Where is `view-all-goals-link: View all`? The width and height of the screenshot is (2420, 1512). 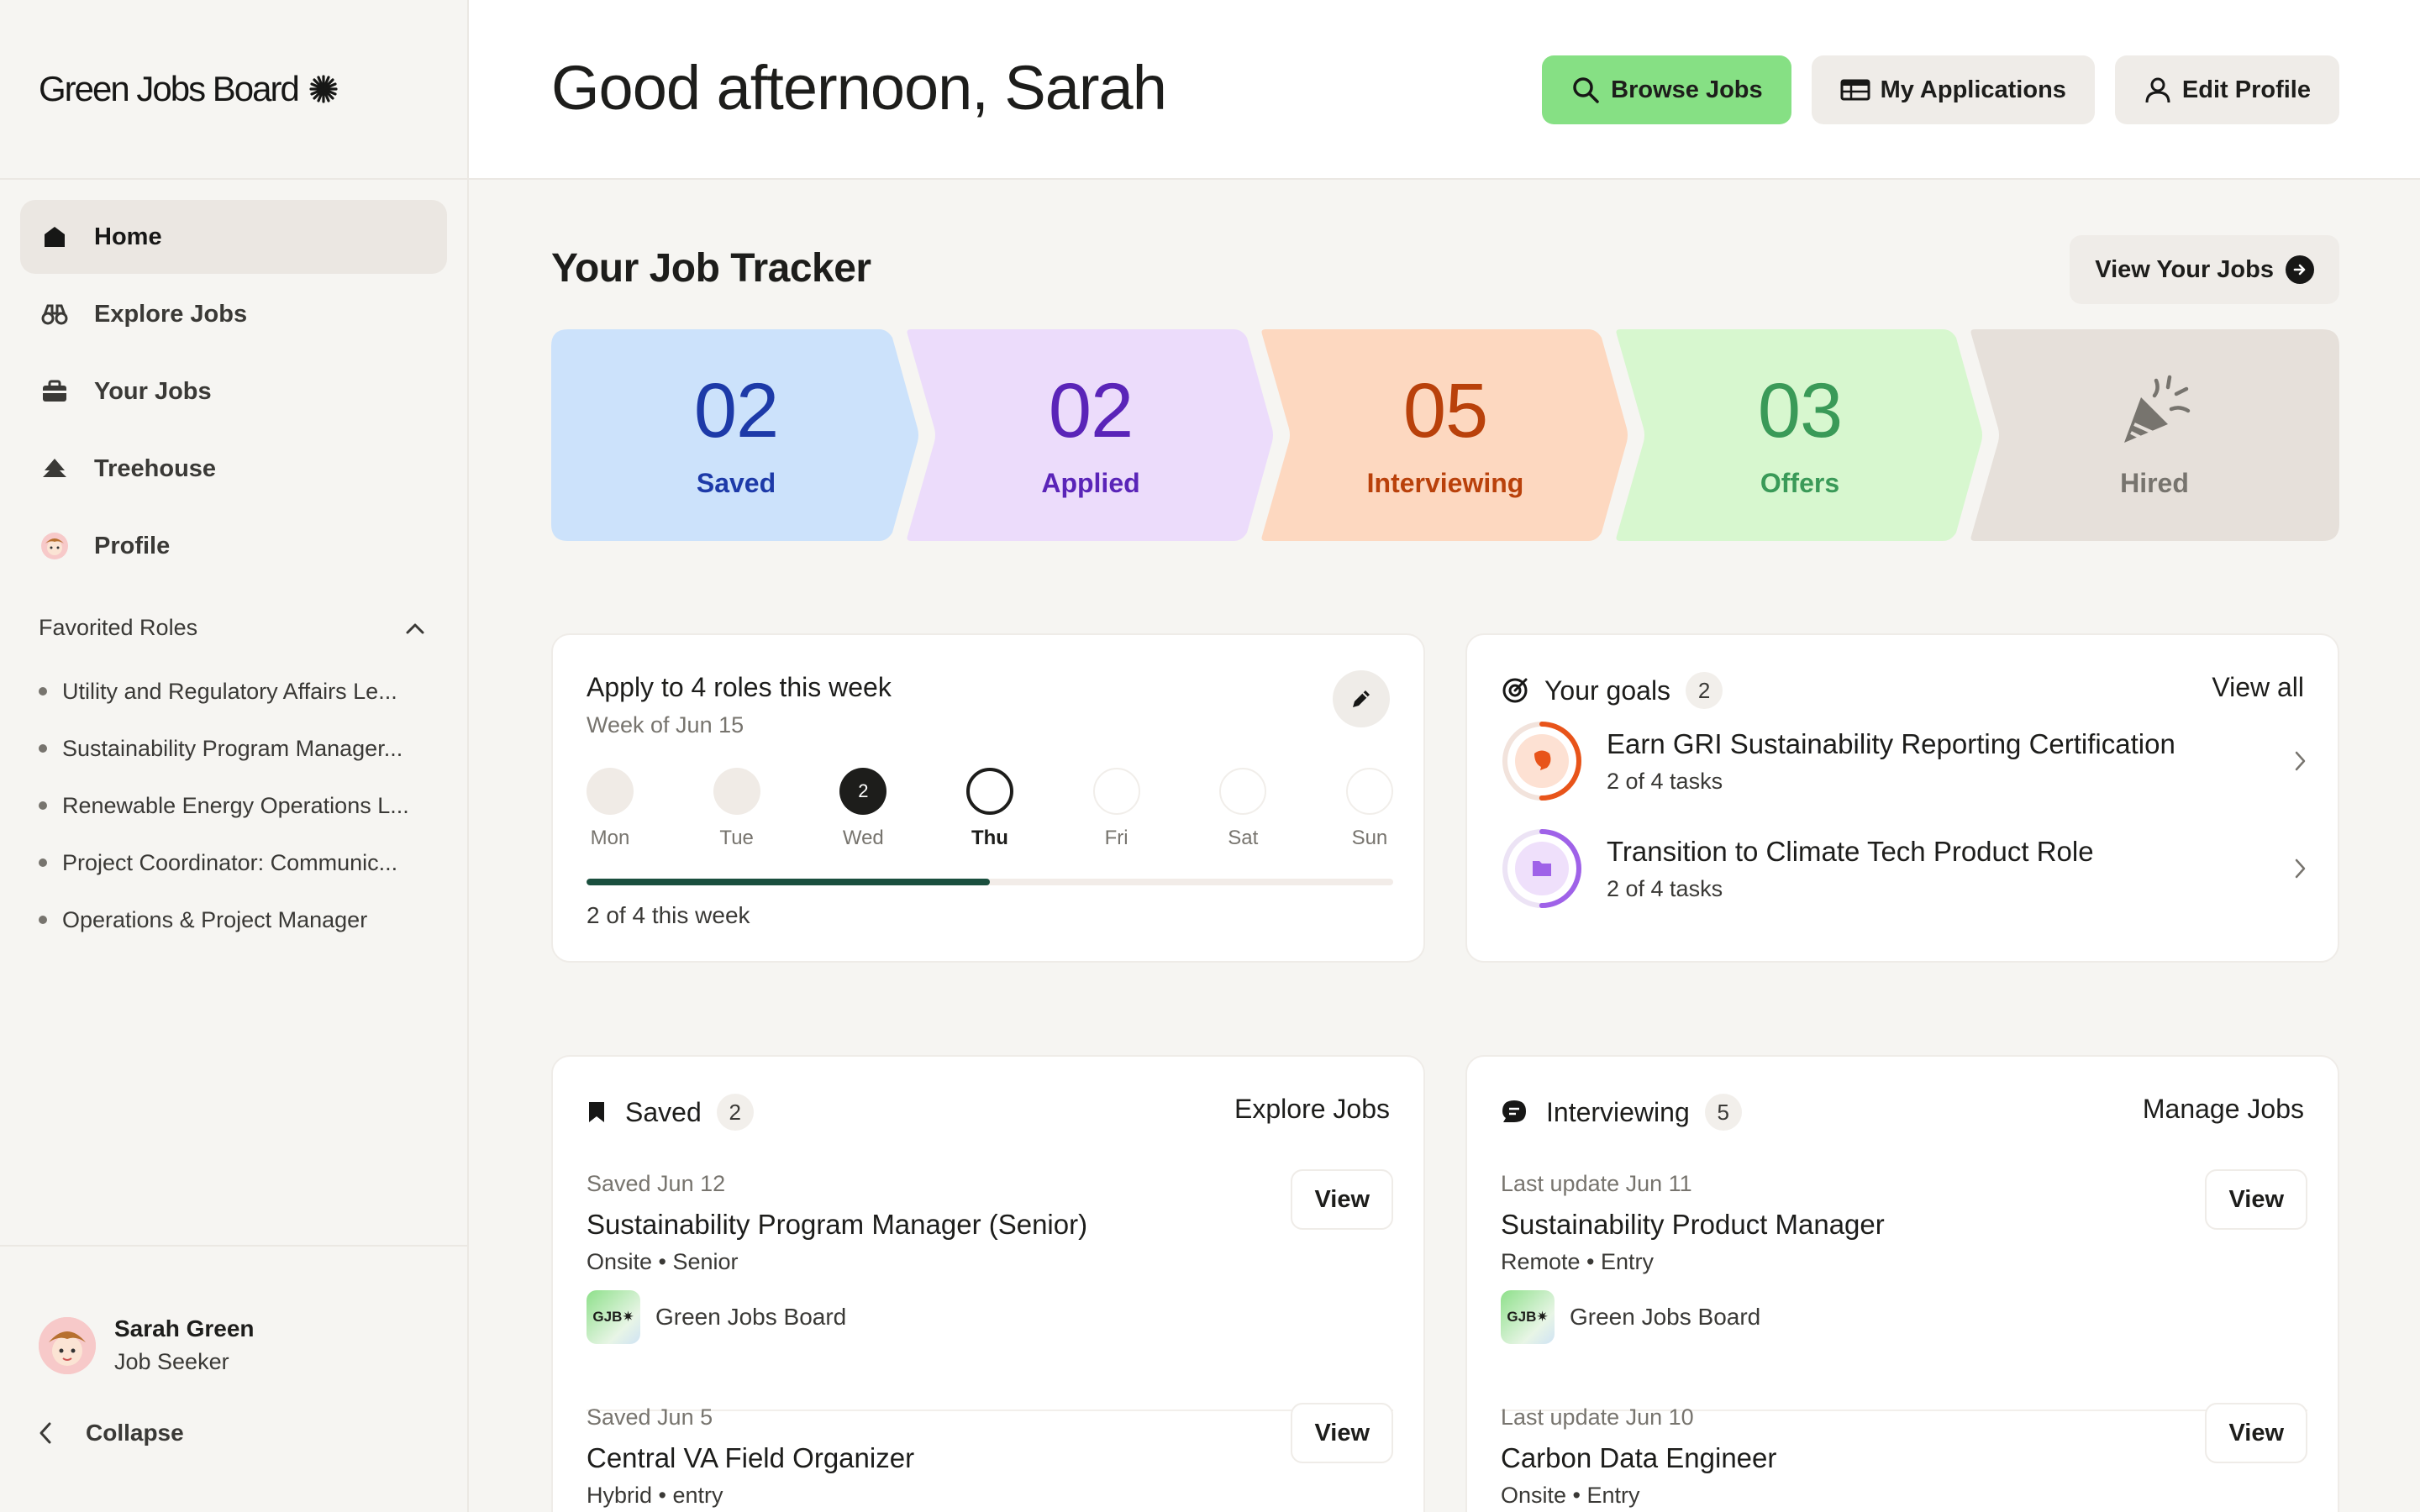
view-all-goals-link: View all is located at coordinates (2258, 687).